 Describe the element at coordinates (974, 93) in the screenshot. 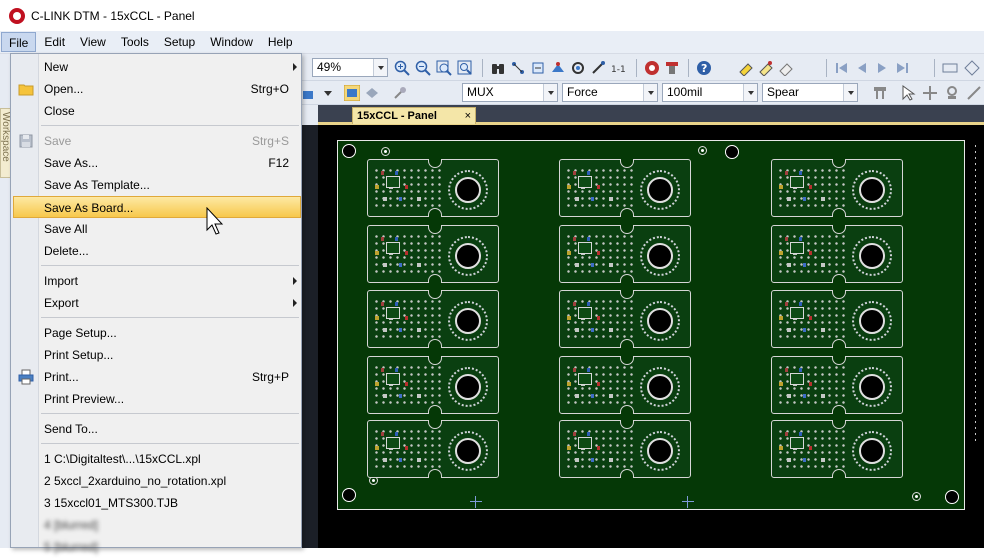

I see `route-icon` at that location.